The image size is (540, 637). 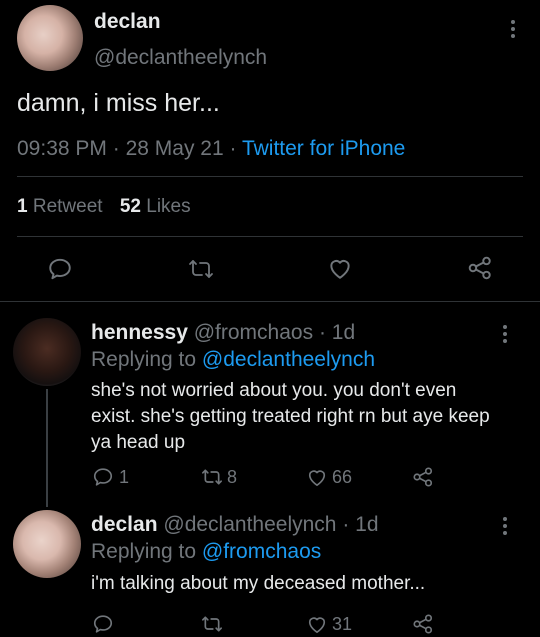 What do you see at coordinates (288, 359) in the screenshot?
I see `replying-to-handle: @declantheelynch` at bounding box center [288, 359].